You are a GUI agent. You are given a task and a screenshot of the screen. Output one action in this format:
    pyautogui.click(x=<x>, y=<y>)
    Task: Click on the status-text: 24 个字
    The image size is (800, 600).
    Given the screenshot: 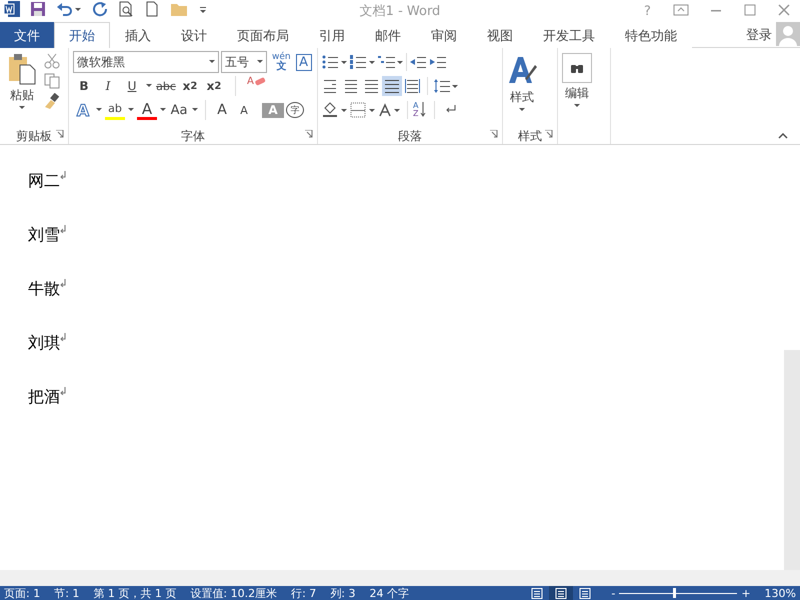 What is the action you would take?
    pyautogui.click(x=389, y=593)
    